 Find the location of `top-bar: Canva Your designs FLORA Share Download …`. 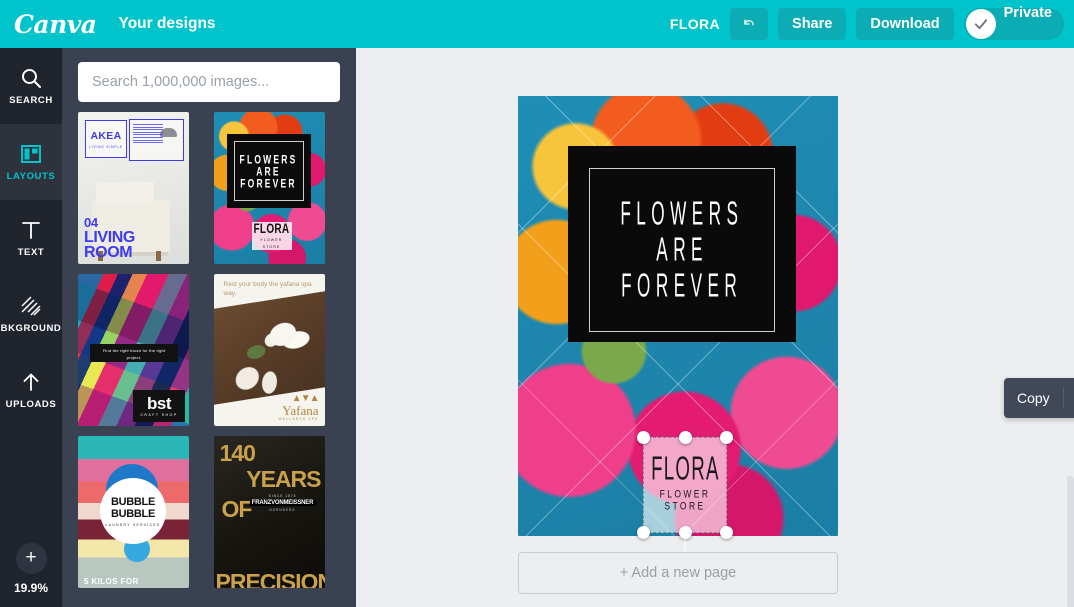

top-bar: Canva Your designs FLORA Share Download … is located at coordinates (537, 24).